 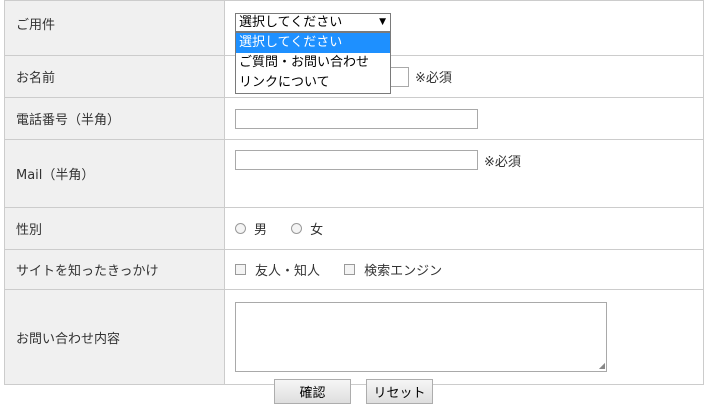 What do you see at coordinates (297, 228) in the screenshot?
I see `radio-female` at bounding box center [297, 228].